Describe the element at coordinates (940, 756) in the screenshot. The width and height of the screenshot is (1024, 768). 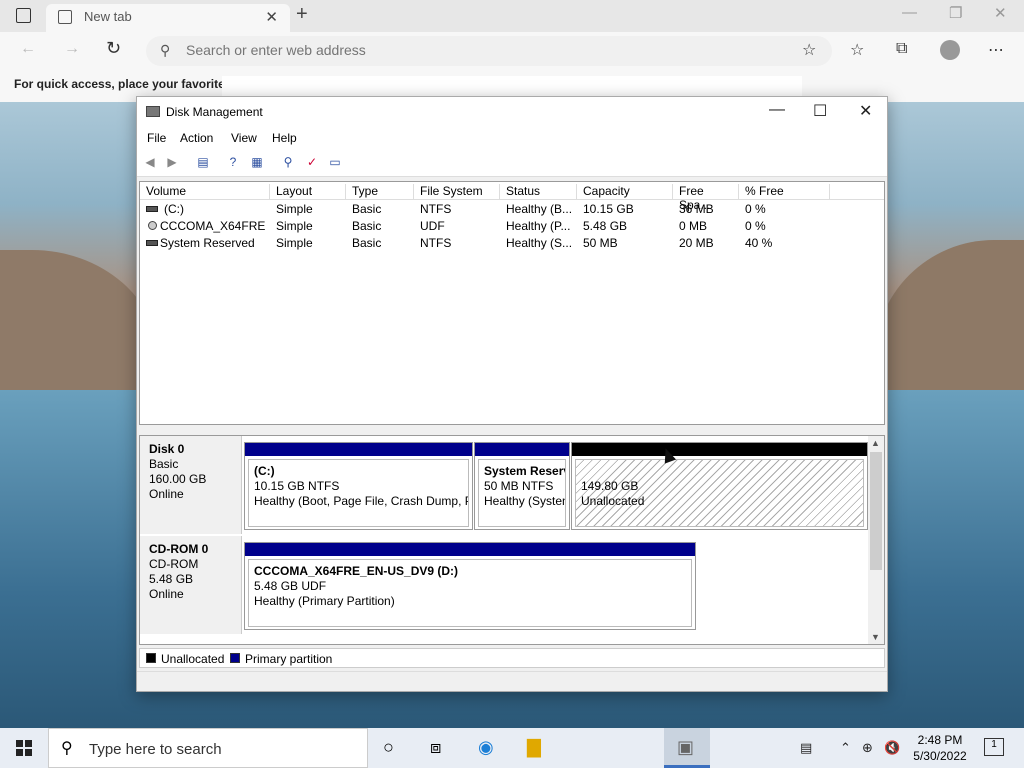
I see `clock-date: 5/30/2022` at that location.